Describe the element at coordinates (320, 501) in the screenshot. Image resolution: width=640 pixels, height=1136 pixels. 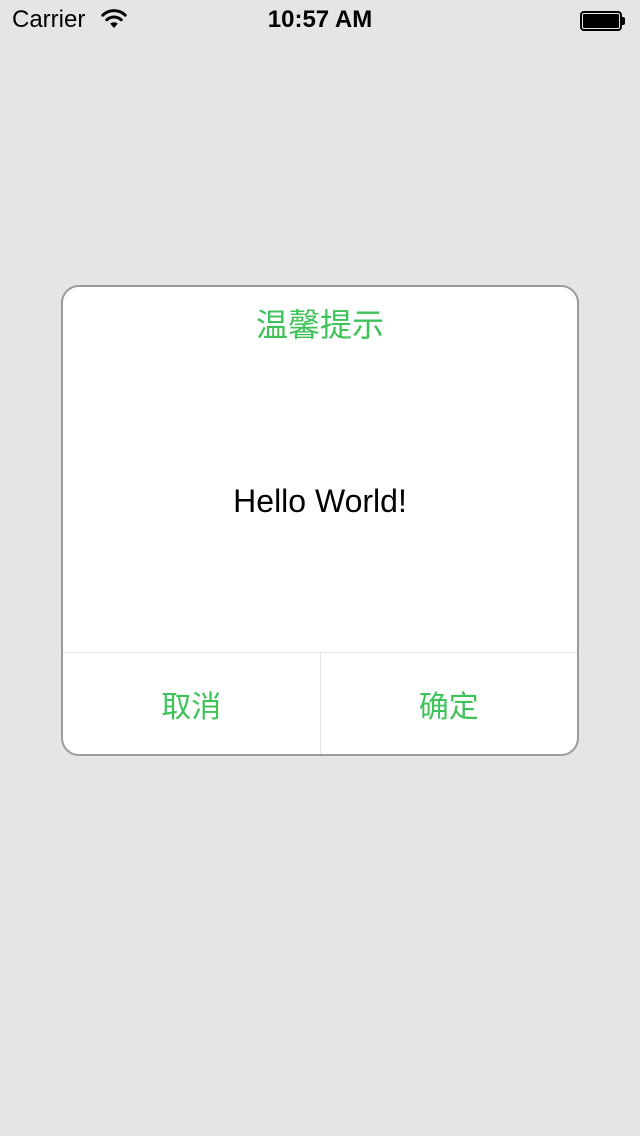
I see `dialog-message: Hello World!` at that location.